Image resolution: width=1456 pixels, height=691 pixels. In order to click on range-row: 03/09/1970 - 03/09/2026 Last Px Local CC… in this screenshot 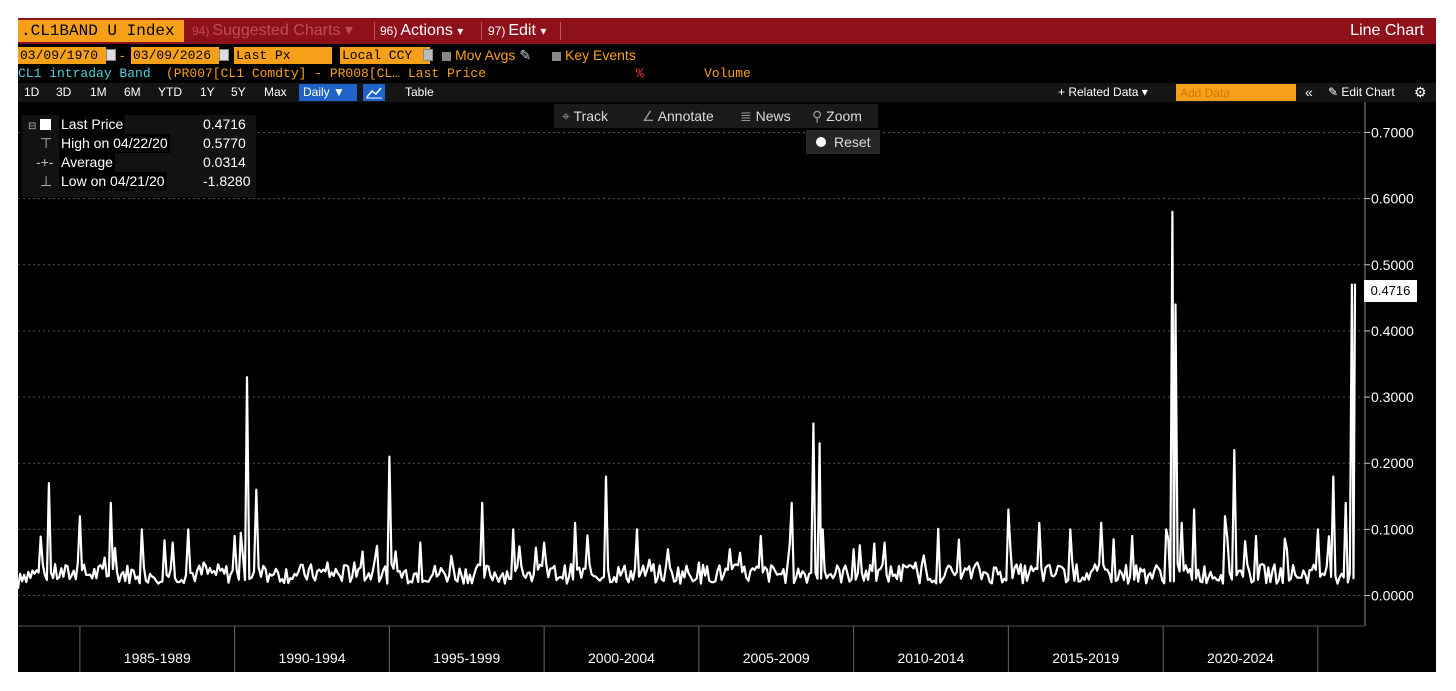, I will do `click(727, 56)`.